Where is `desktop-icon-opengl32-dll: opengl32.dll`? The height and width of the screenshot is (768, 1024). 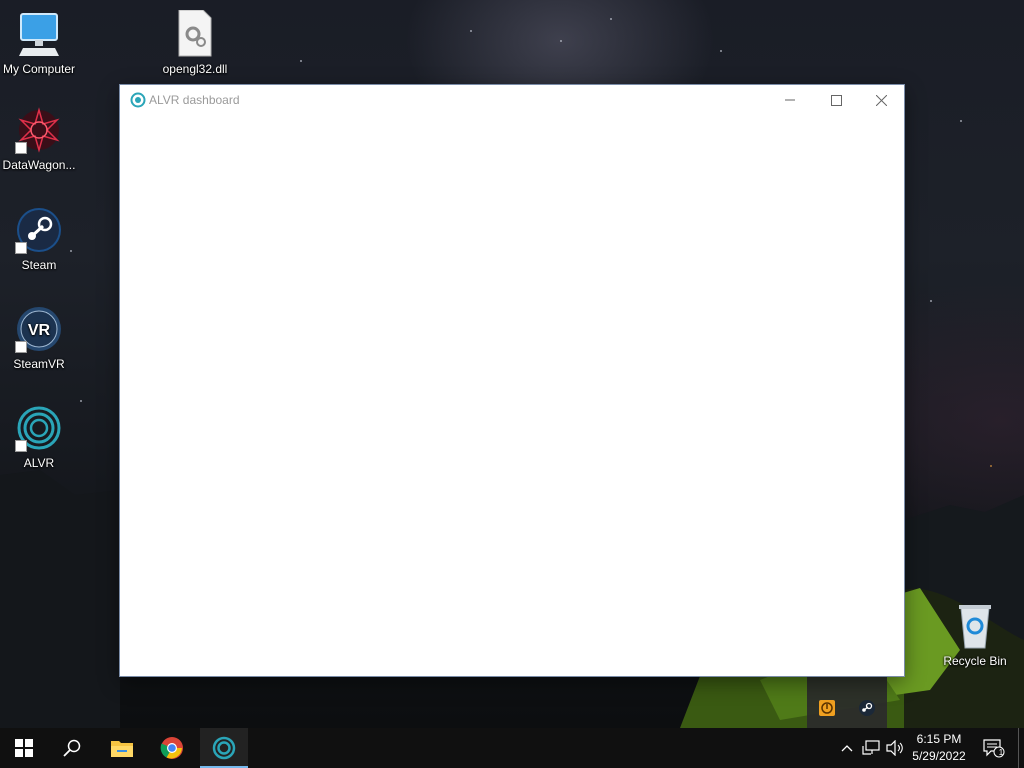 desktop-icon-opengl32-dll: opengl32.dll is located at coordinates (195, 42).